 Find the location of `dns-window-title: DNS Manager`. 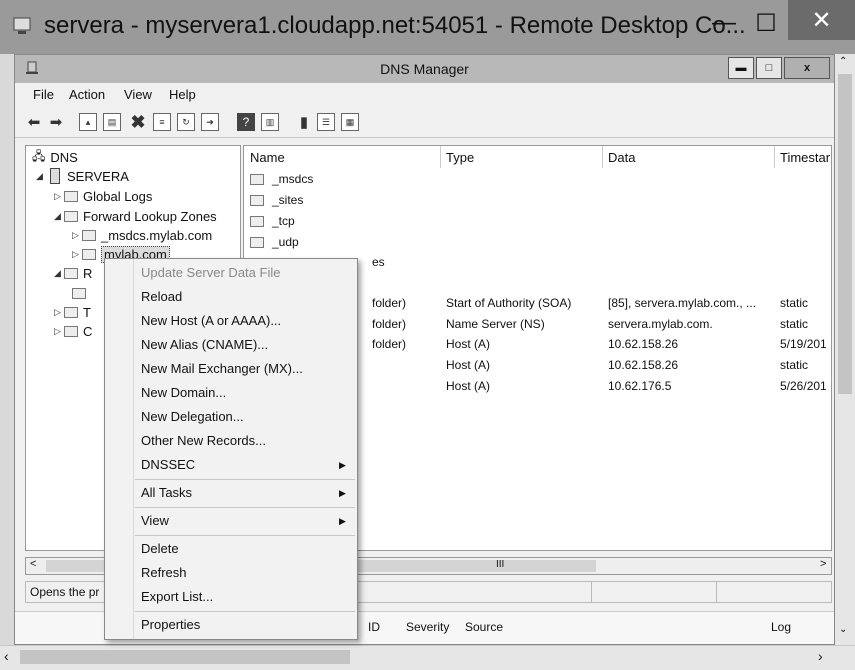

dns-window-title: DNS Manager is located at coordinates (424, 69).